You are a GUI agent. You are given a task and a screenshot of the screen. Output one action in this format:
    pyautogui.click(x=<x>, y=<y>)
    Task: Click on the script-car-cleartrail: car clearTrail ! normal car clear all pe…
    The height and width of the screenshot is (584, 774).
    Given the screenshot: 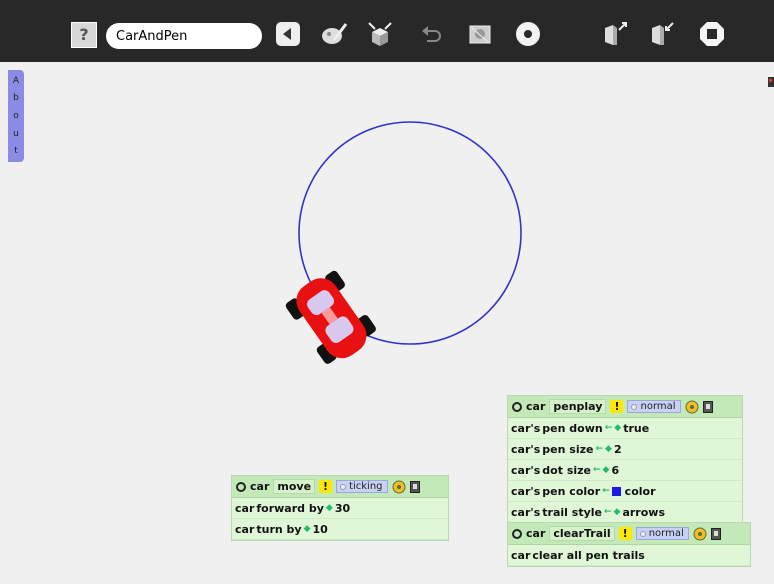 What is the action you would take?
    pyautogui.click(x=629, y=544)
    